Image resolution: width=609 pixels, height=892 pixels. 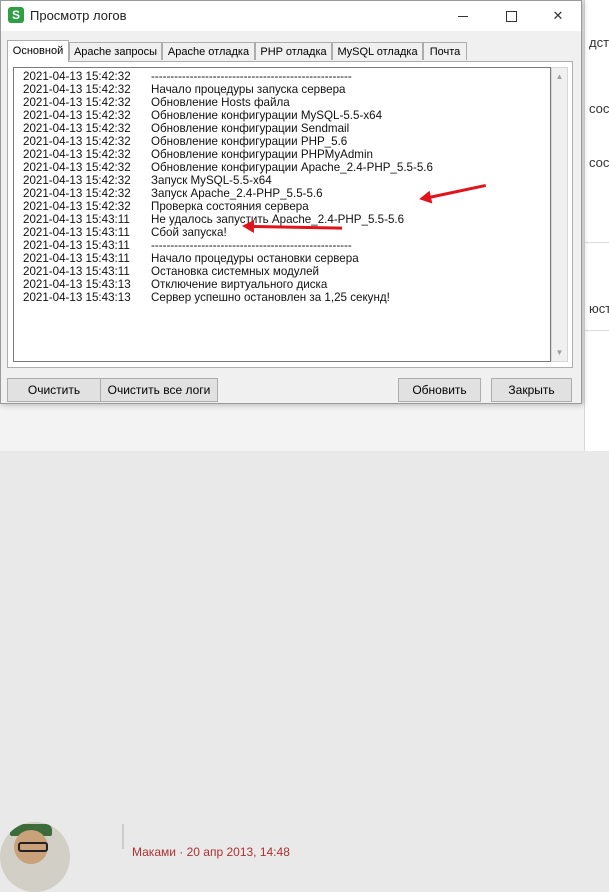 I want to click on log-message: Обновление конфигурации Sendmail, so click(x=250, y=128).